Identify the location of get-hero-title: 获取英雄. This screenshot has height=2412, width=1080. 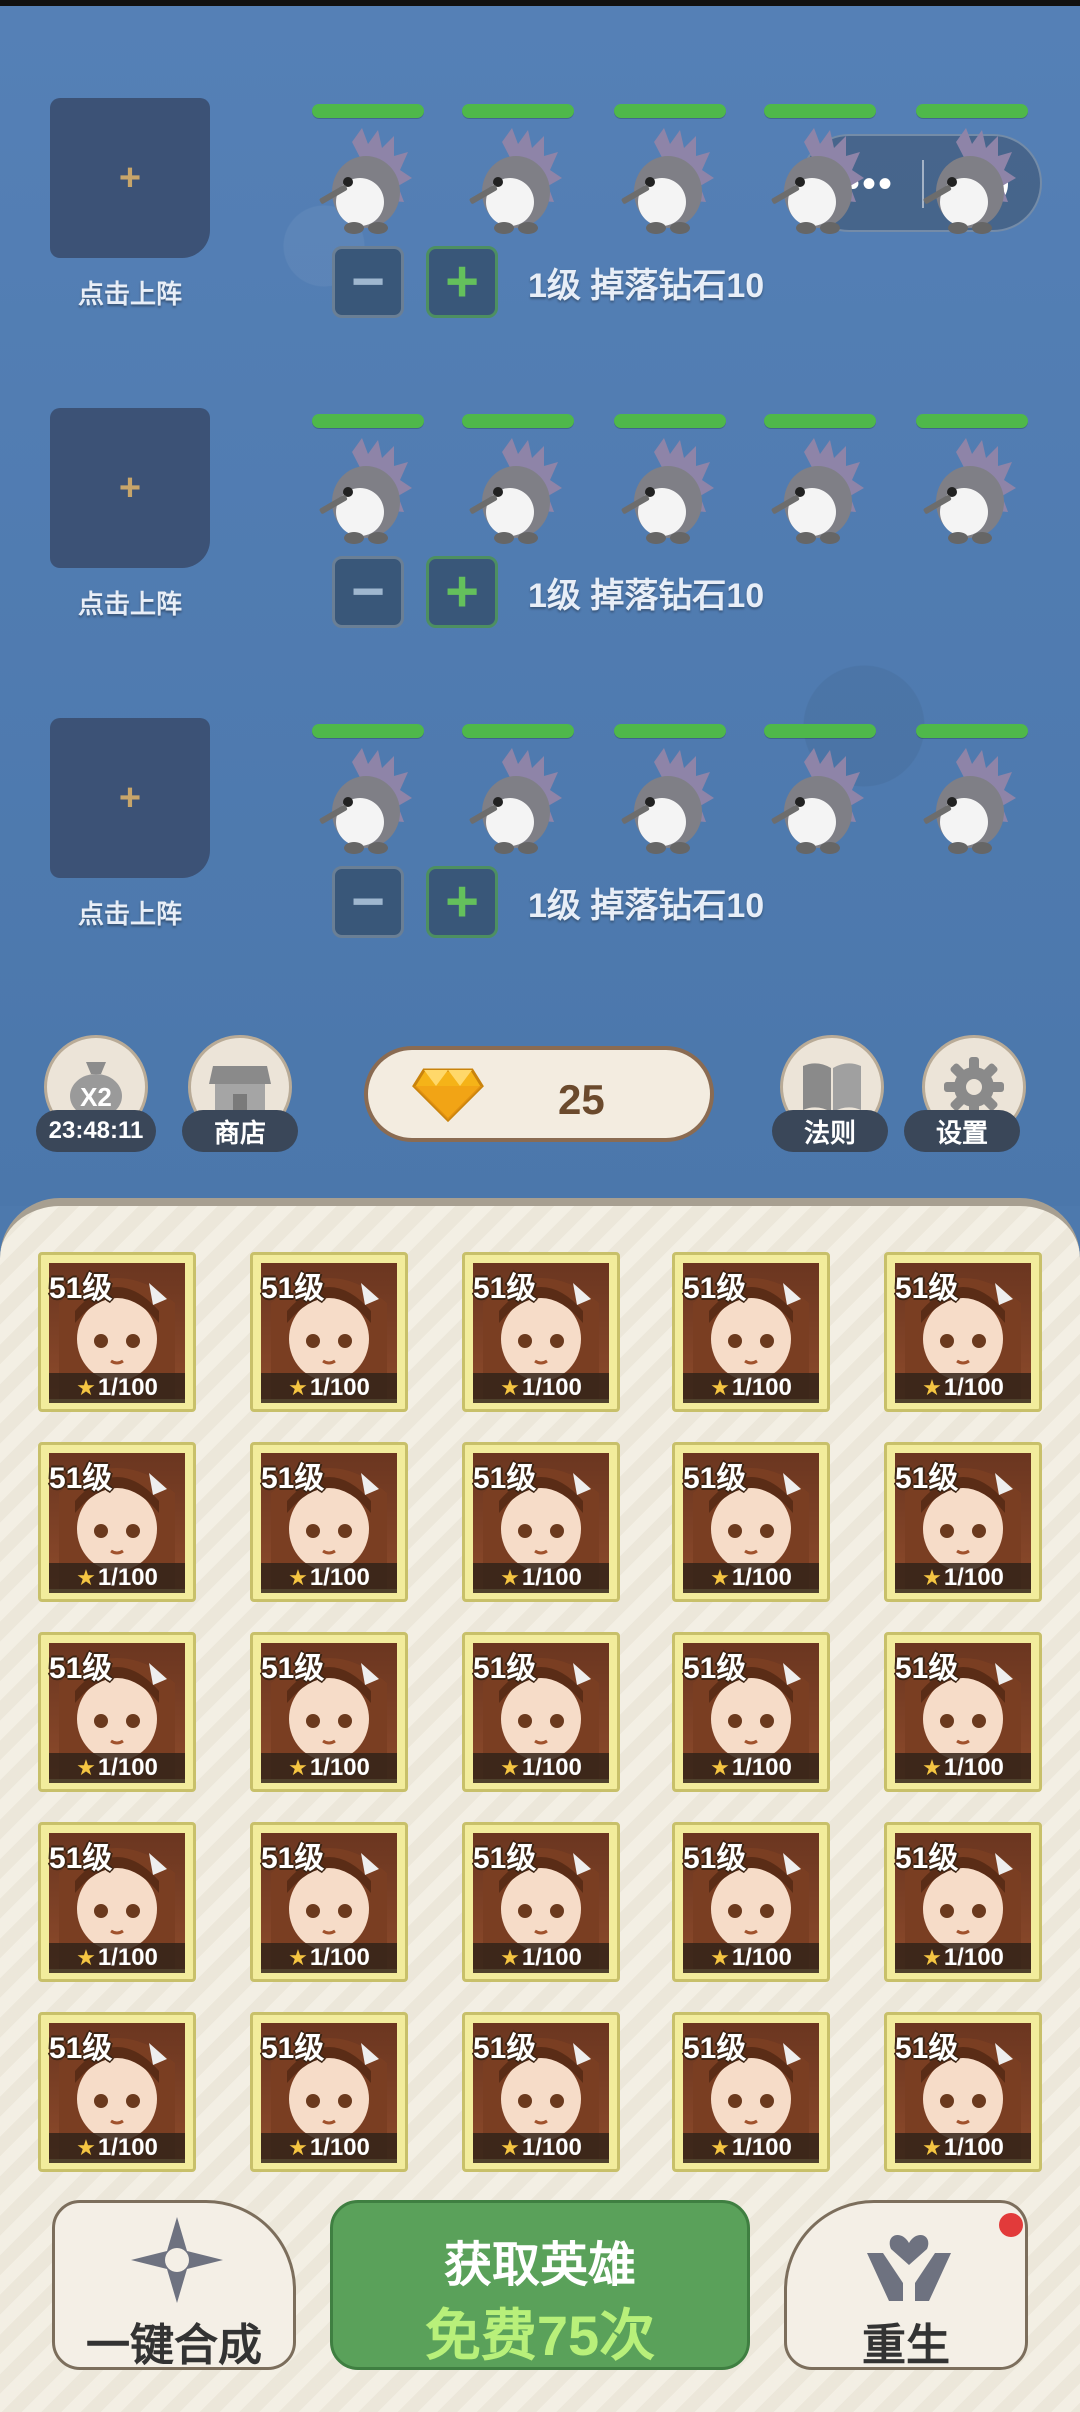
(539, 2265).